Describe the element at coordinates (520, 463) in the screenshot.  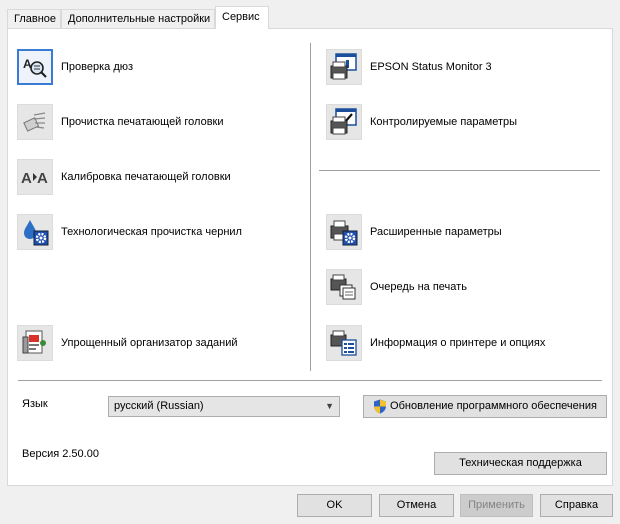
I see `technical-support-button: Техническая поддержка` at that location.